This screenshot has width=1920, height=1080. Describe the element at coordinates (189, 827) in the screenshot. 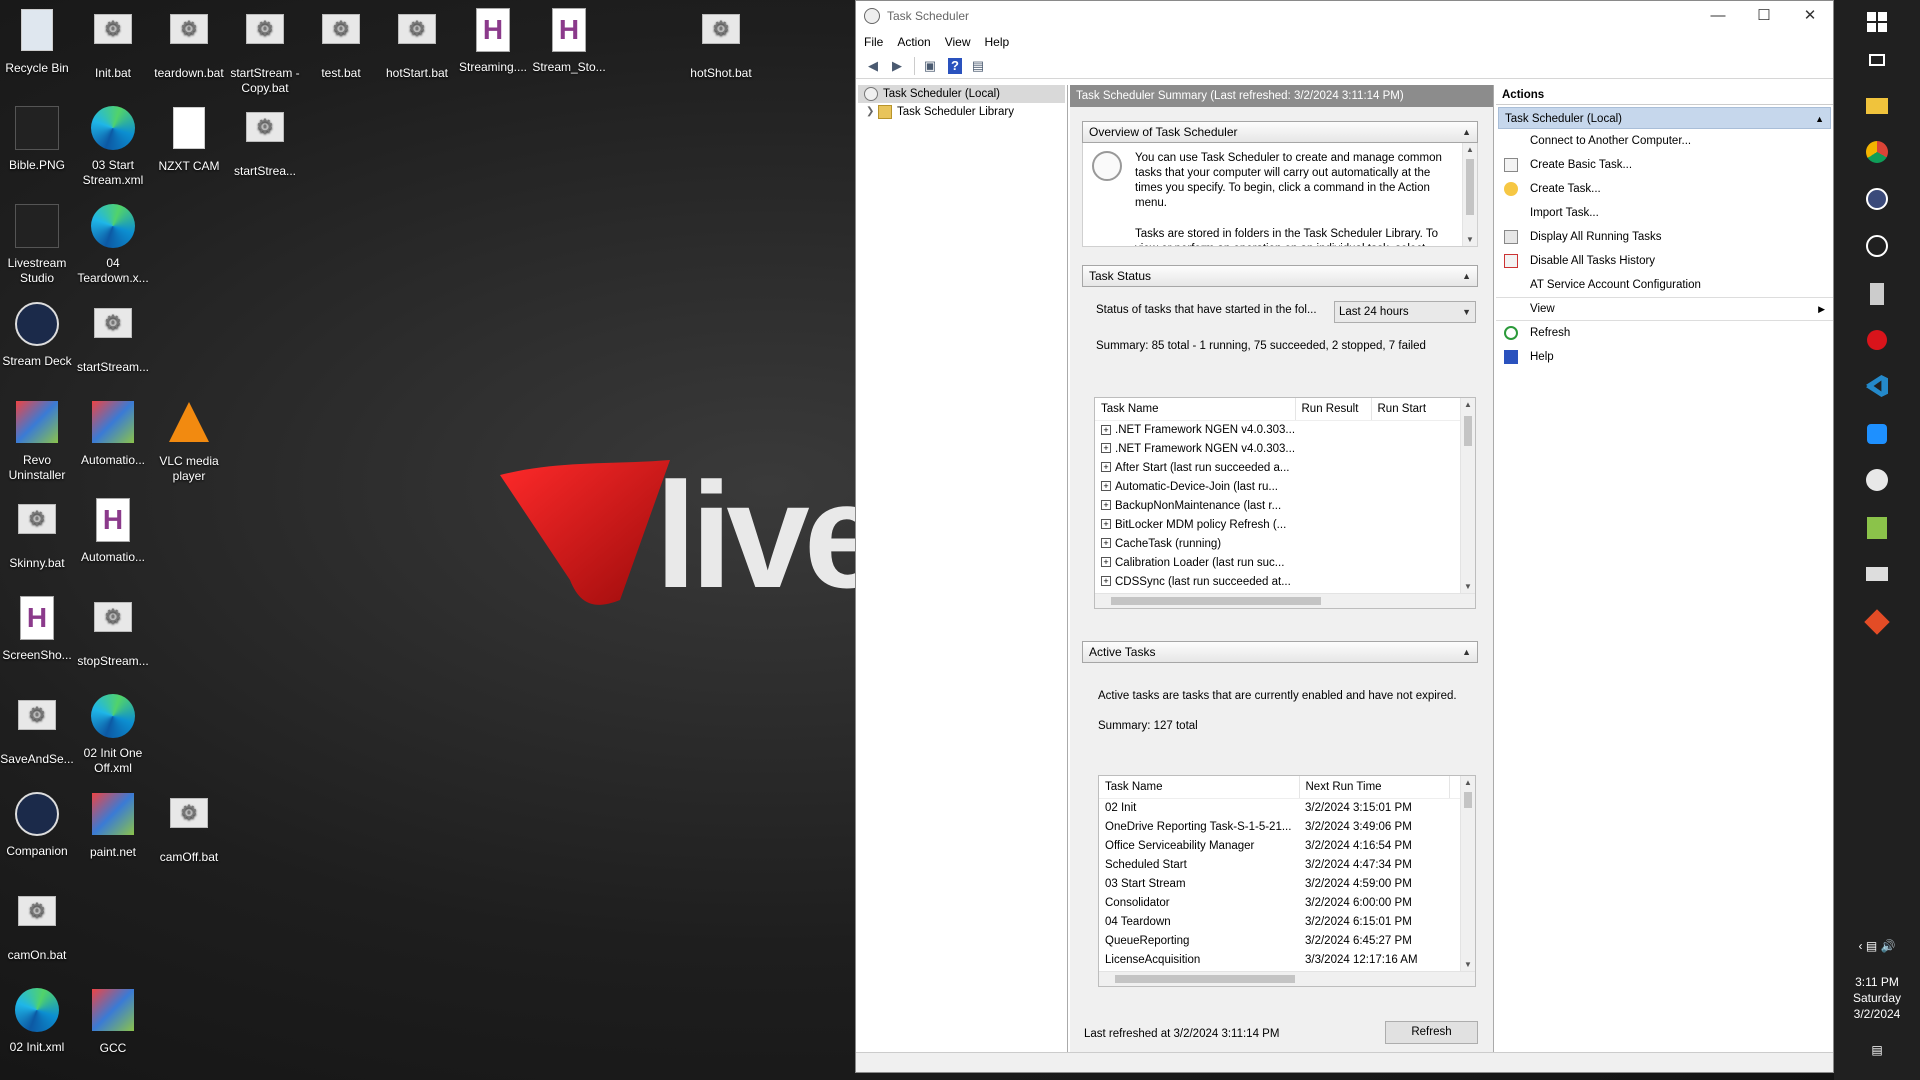

I see `desktop-icon: camOff.bat` at that location.